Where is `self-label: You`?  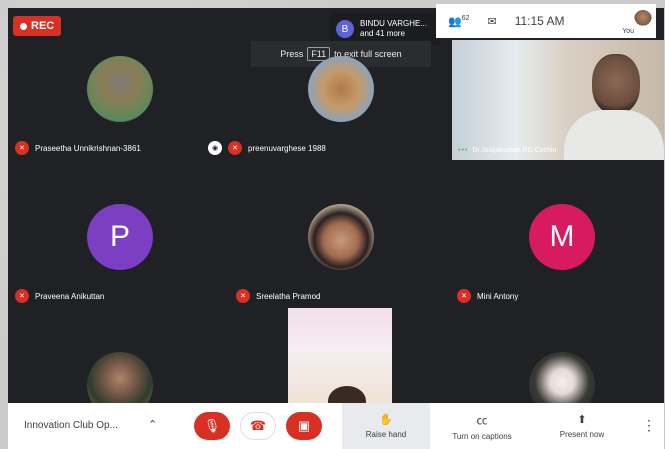
self-label: You is located at coordinates (628, 31).